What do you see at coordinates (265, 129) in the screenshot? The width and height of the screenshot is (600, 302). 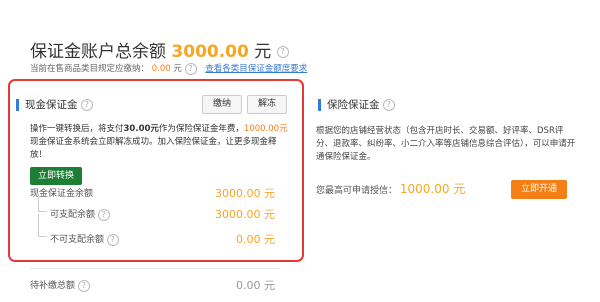 I see `desc-amount: 1000.00元` at bounding box center [265, 129].